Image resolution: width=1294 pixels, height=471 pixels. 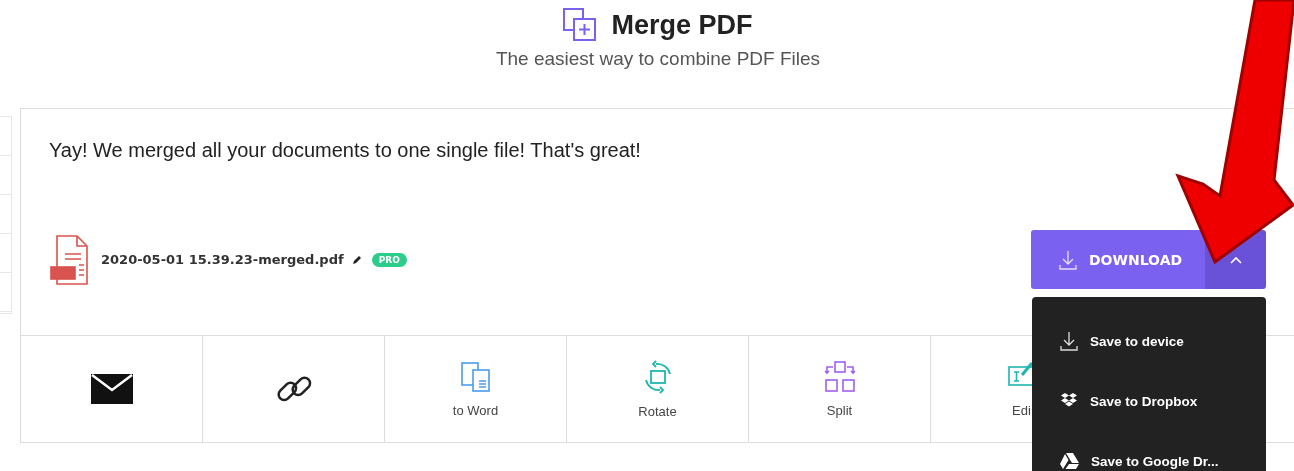 I want to click on tool-tile: Split, so click(x=840, y=389).